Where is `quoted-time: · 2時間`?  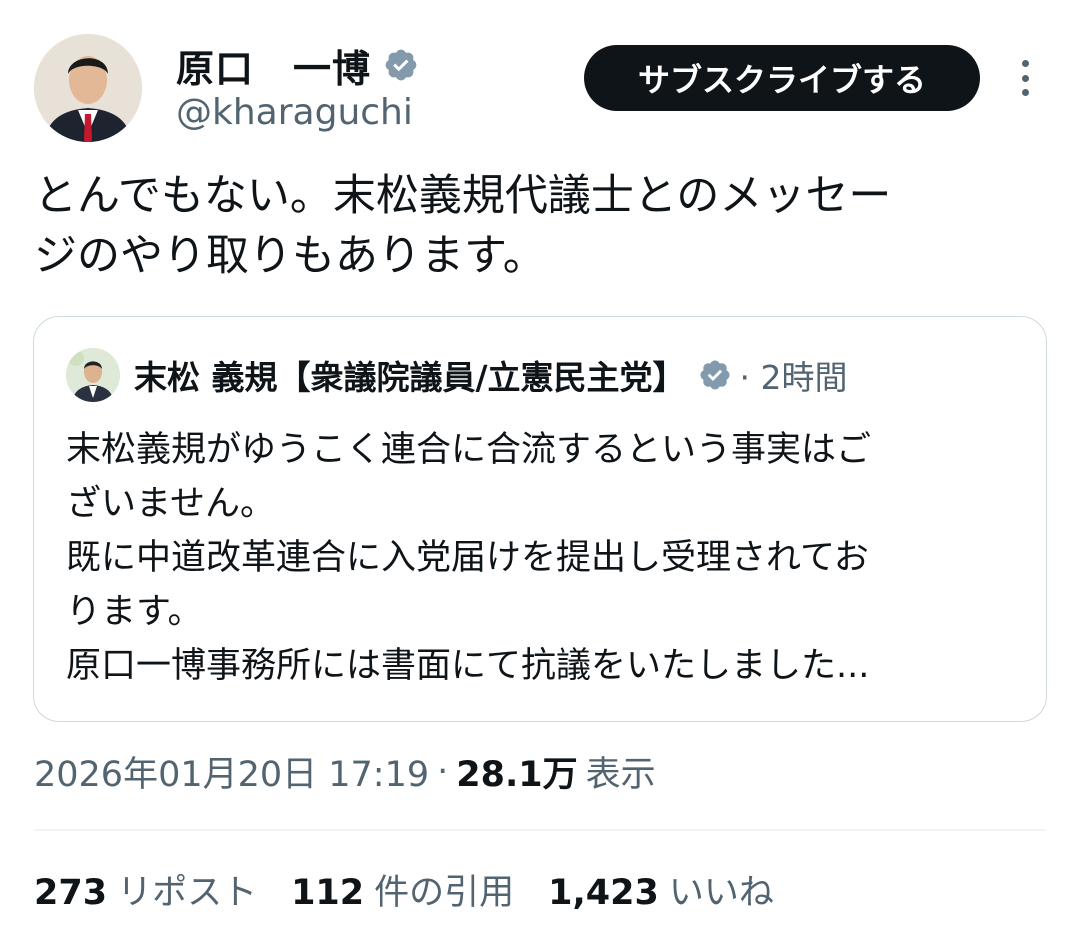
quoted-time: · 2時間 is located at coordinates (793, 377).